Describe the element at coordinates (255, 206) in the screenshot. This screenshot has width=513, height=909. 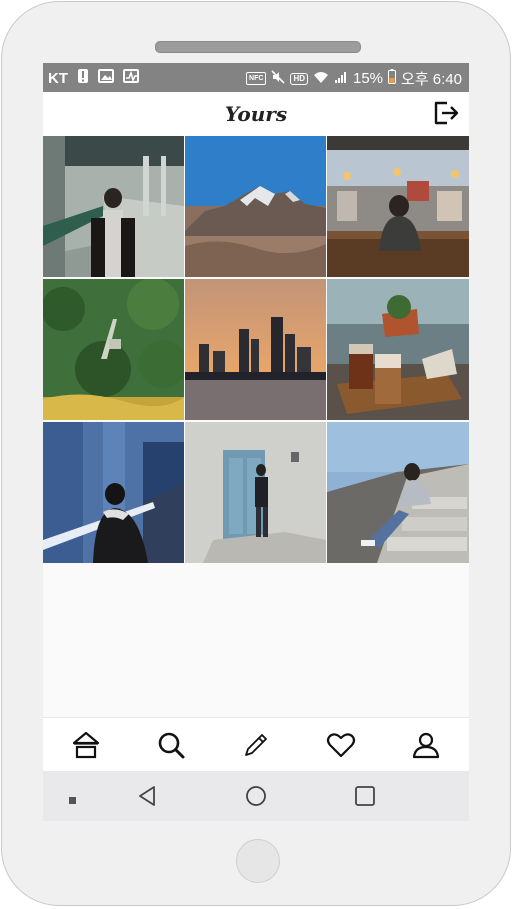
I see `photo-mountain` at that location.